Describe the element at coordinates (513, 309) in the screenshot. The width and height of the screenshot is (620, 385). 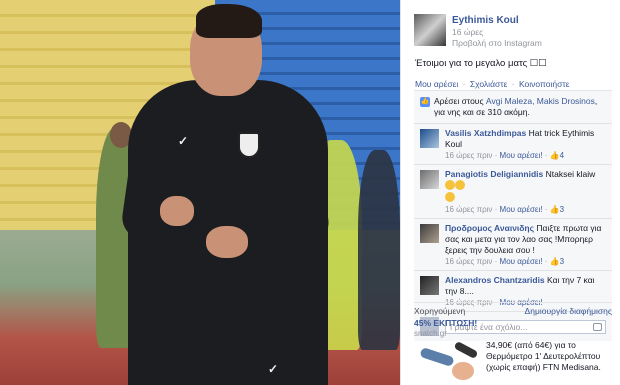
I see `sponsored-header: Χορηγούμενη Δημιουργία διαφήμισης` at that location.